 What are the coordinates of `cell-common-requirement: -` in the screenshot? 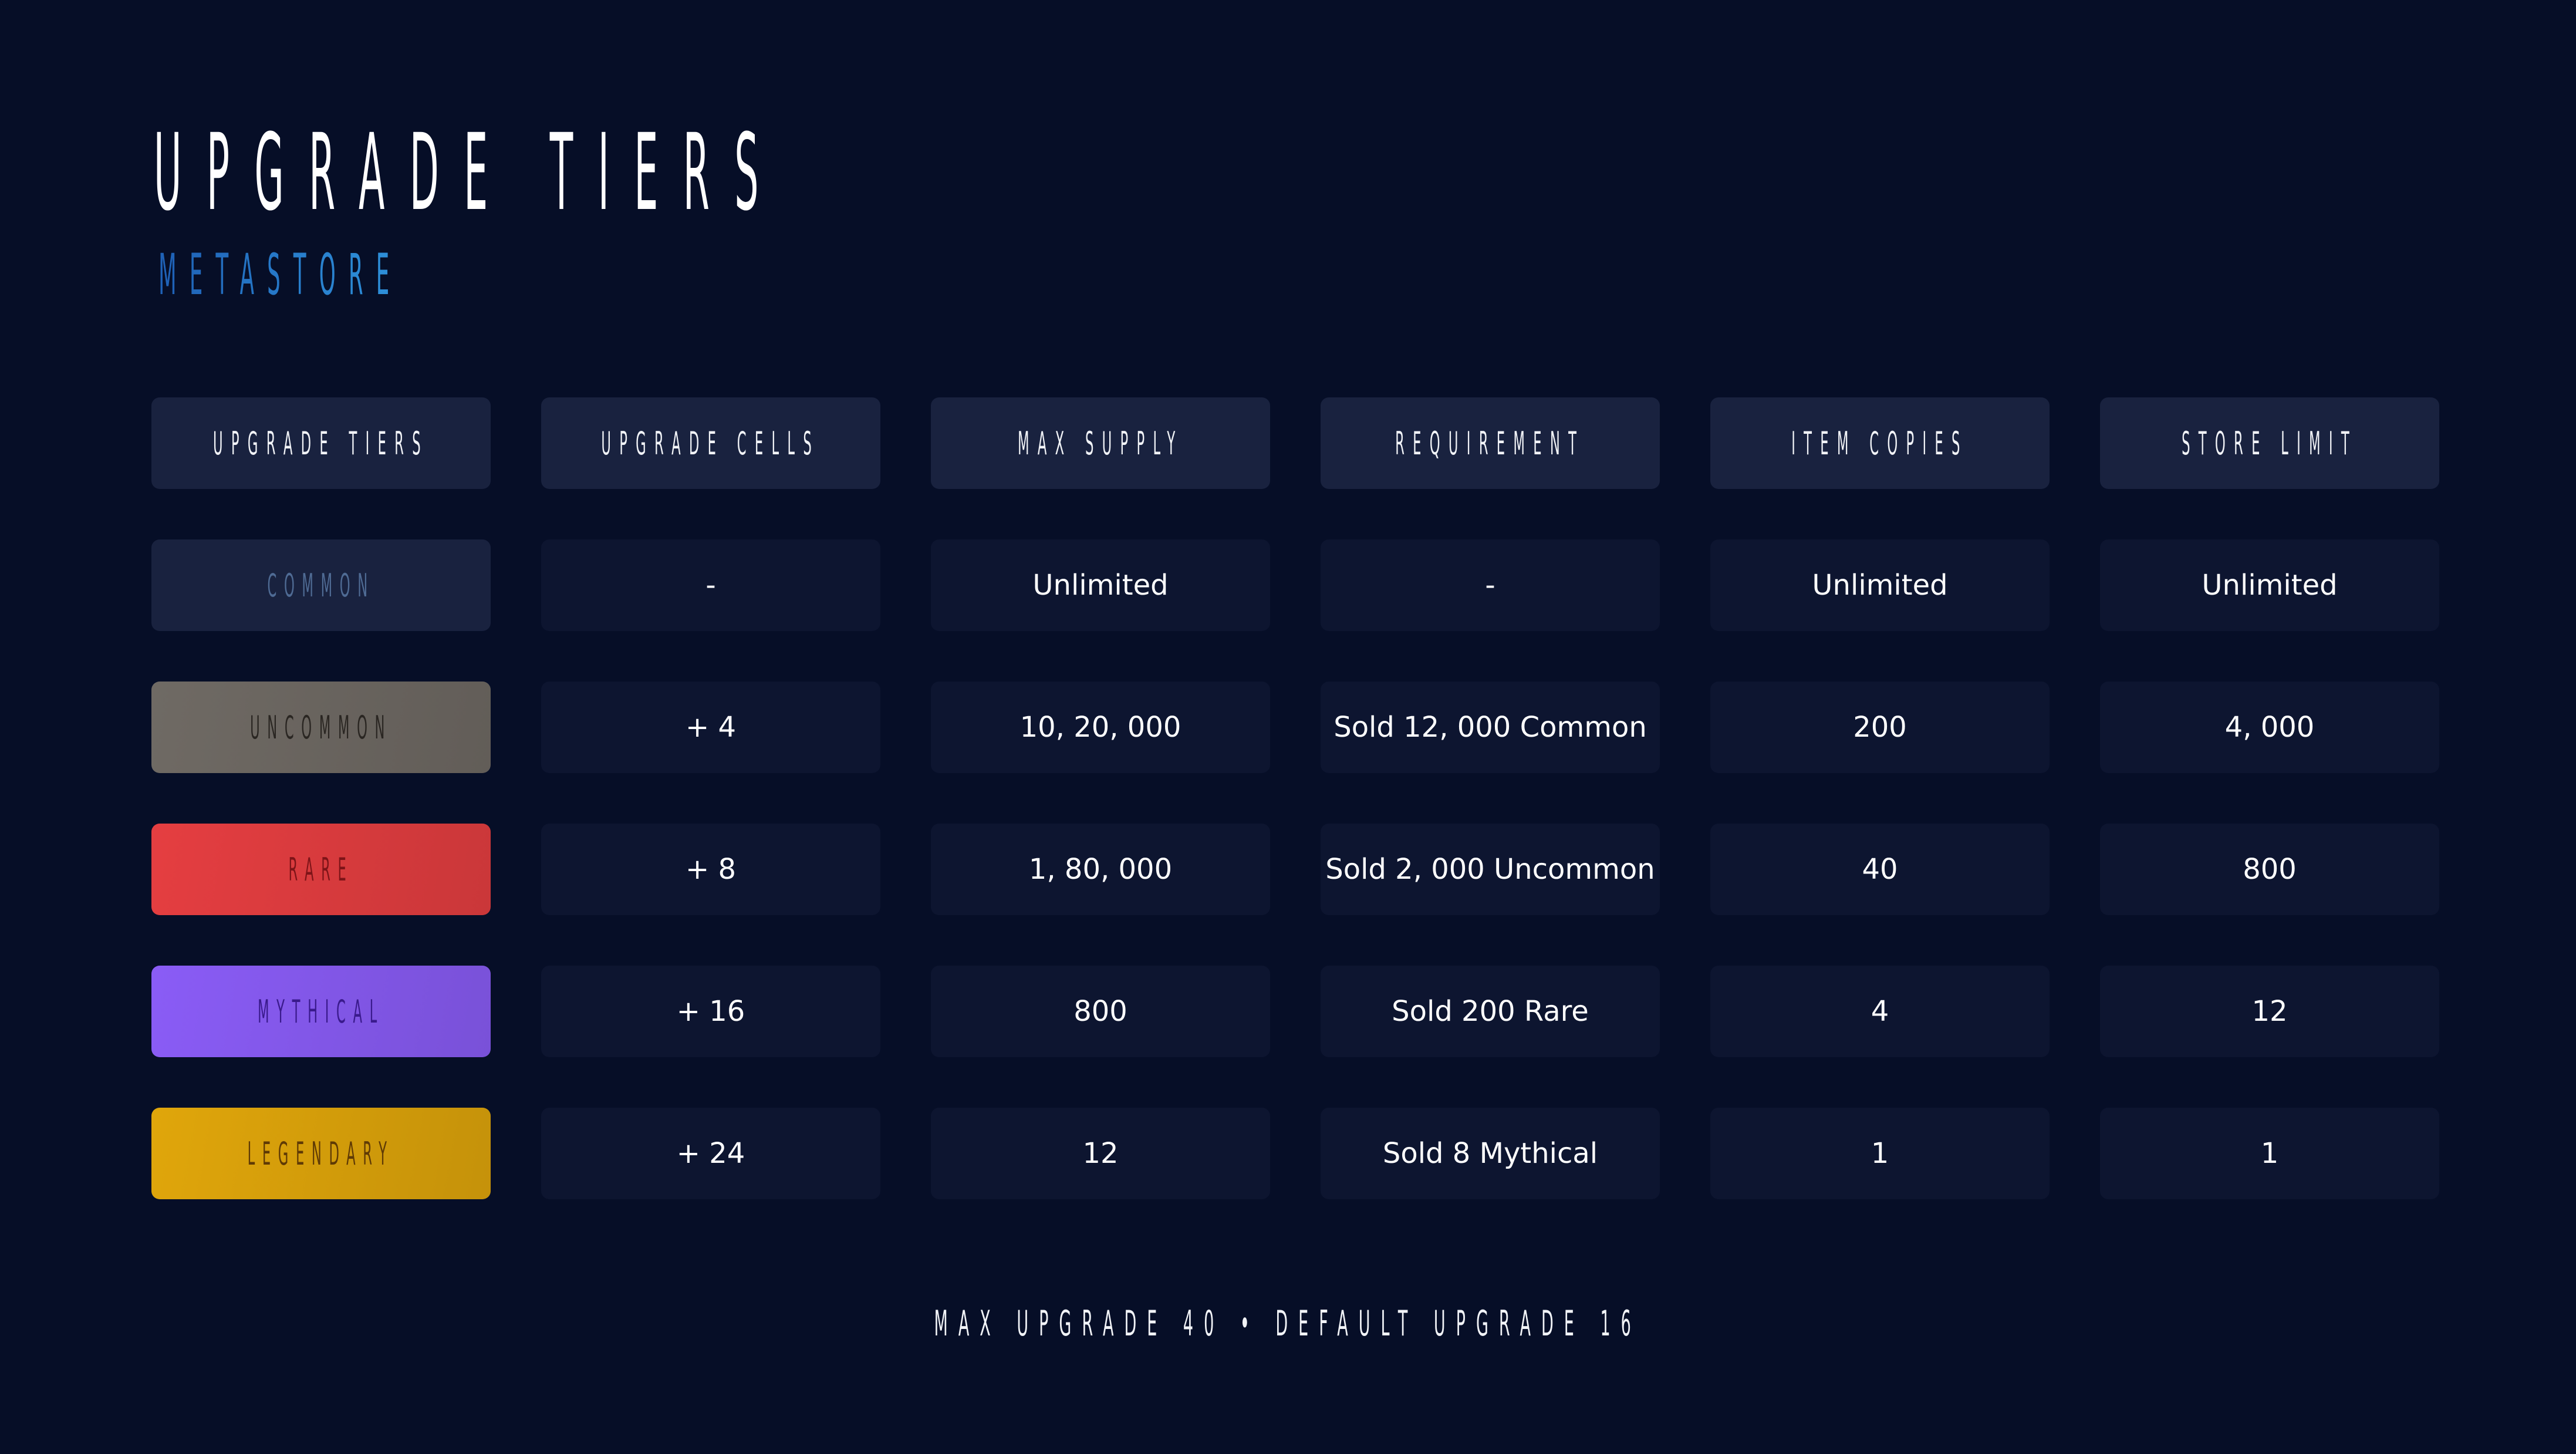 It's located at (1490, 585).